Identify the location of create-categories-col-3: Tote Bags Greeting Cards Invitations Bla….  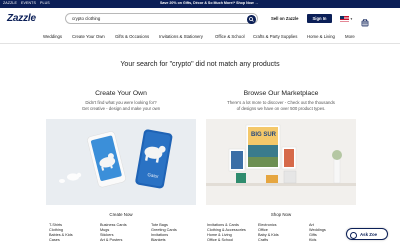
(164, 233).